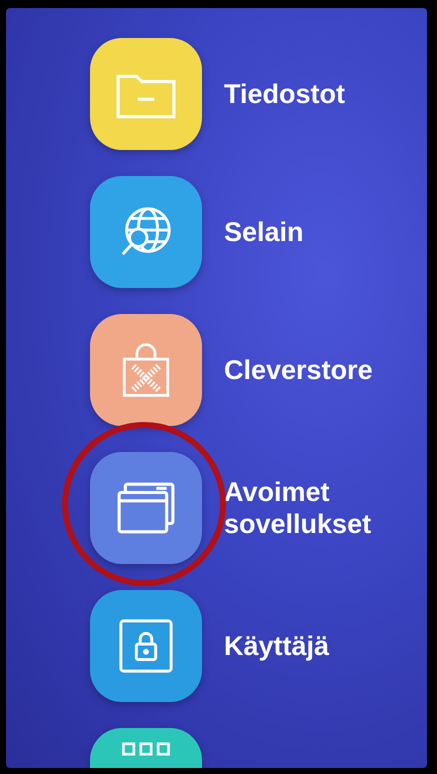  What do you see at coordinates (298, 370) in the screenshot?
I see `app-label: Cleverstore` at bounding box center [298, 370].